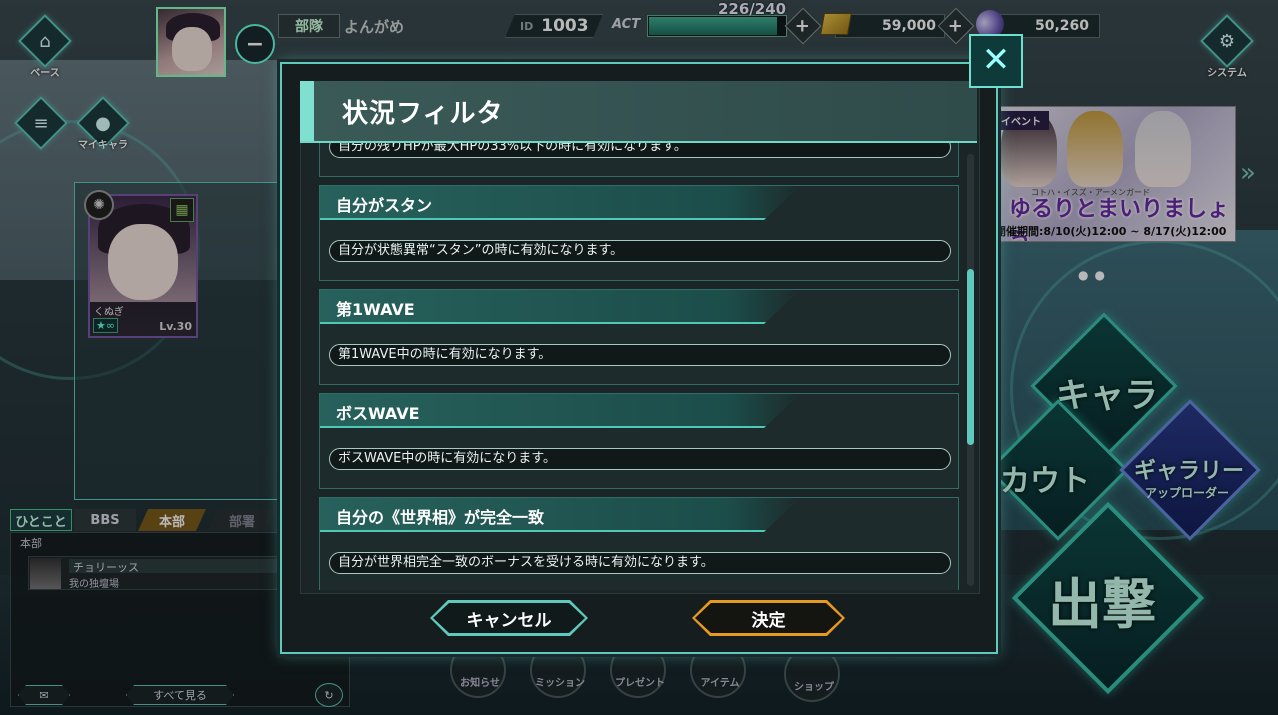  Describe the element at coordinates (970, 357) in the screenshot. I see `scrollbar-thumb` at that location.